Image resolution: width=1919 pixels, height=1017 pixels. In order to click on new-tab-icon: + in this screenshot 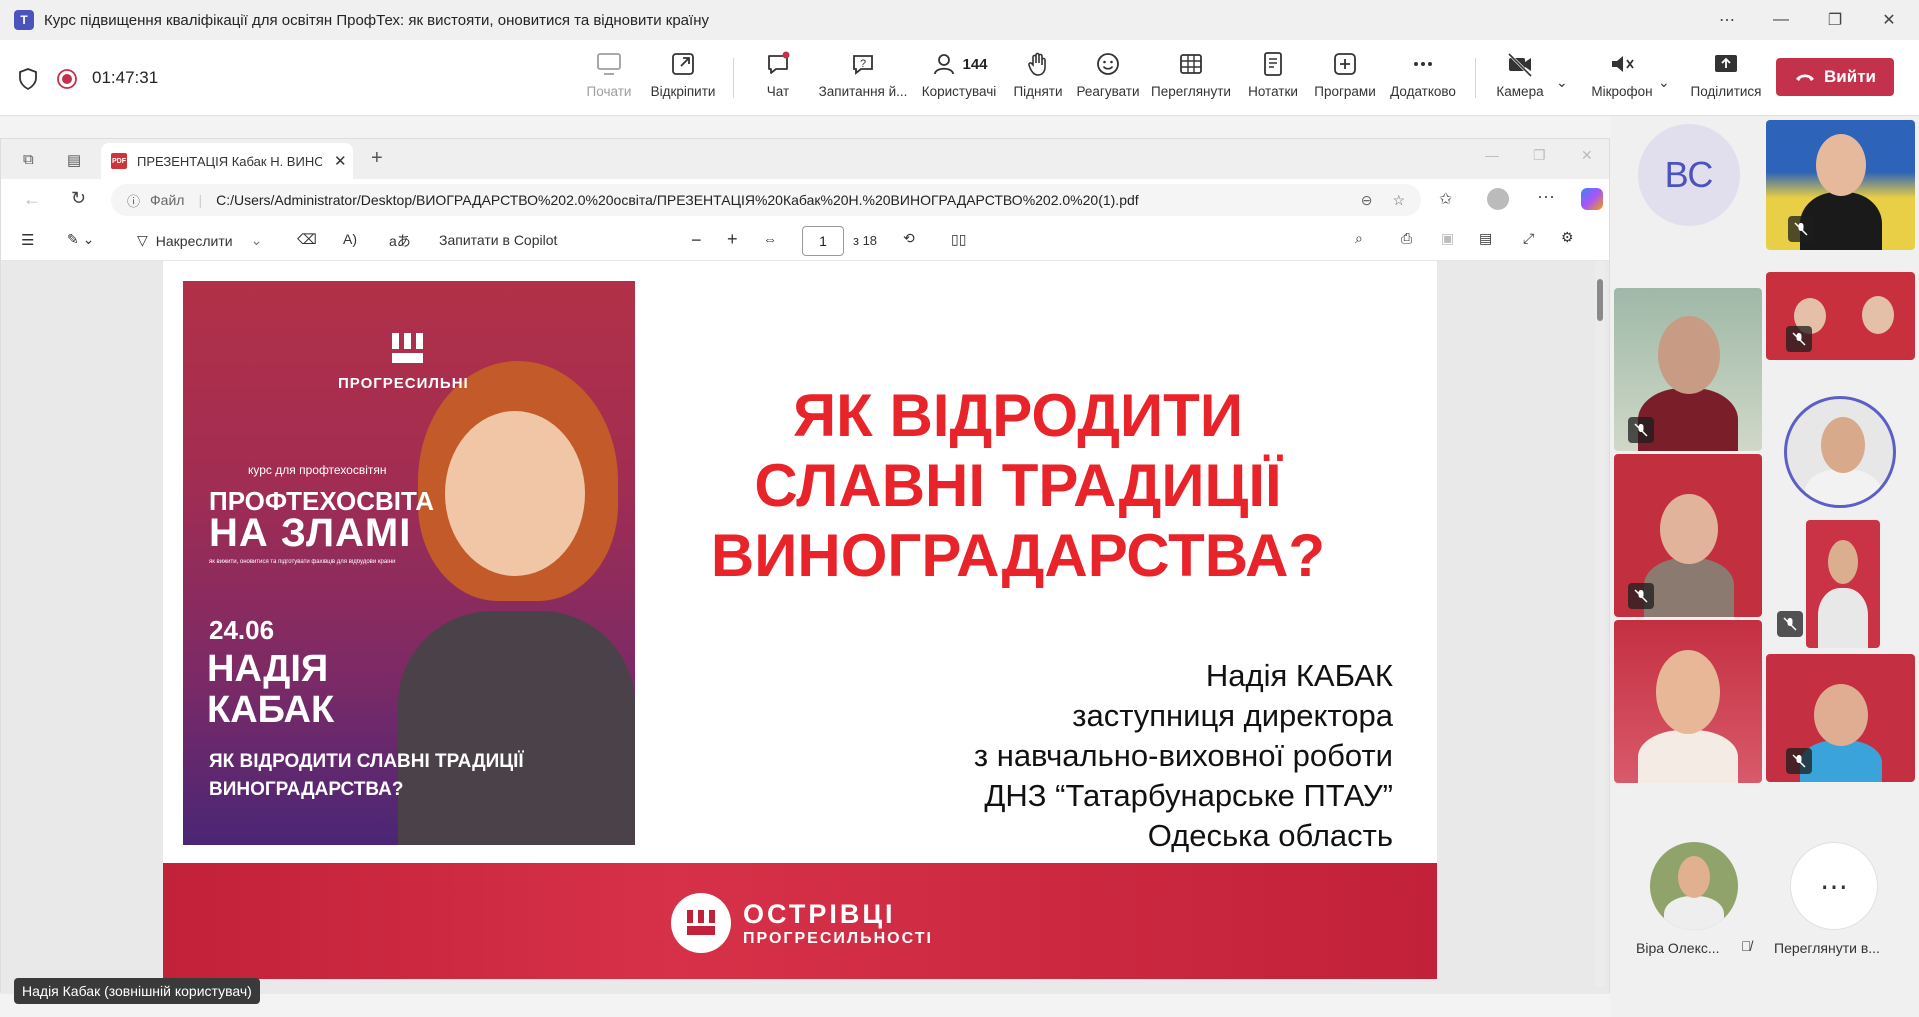, I will do `click(377, 158)`.